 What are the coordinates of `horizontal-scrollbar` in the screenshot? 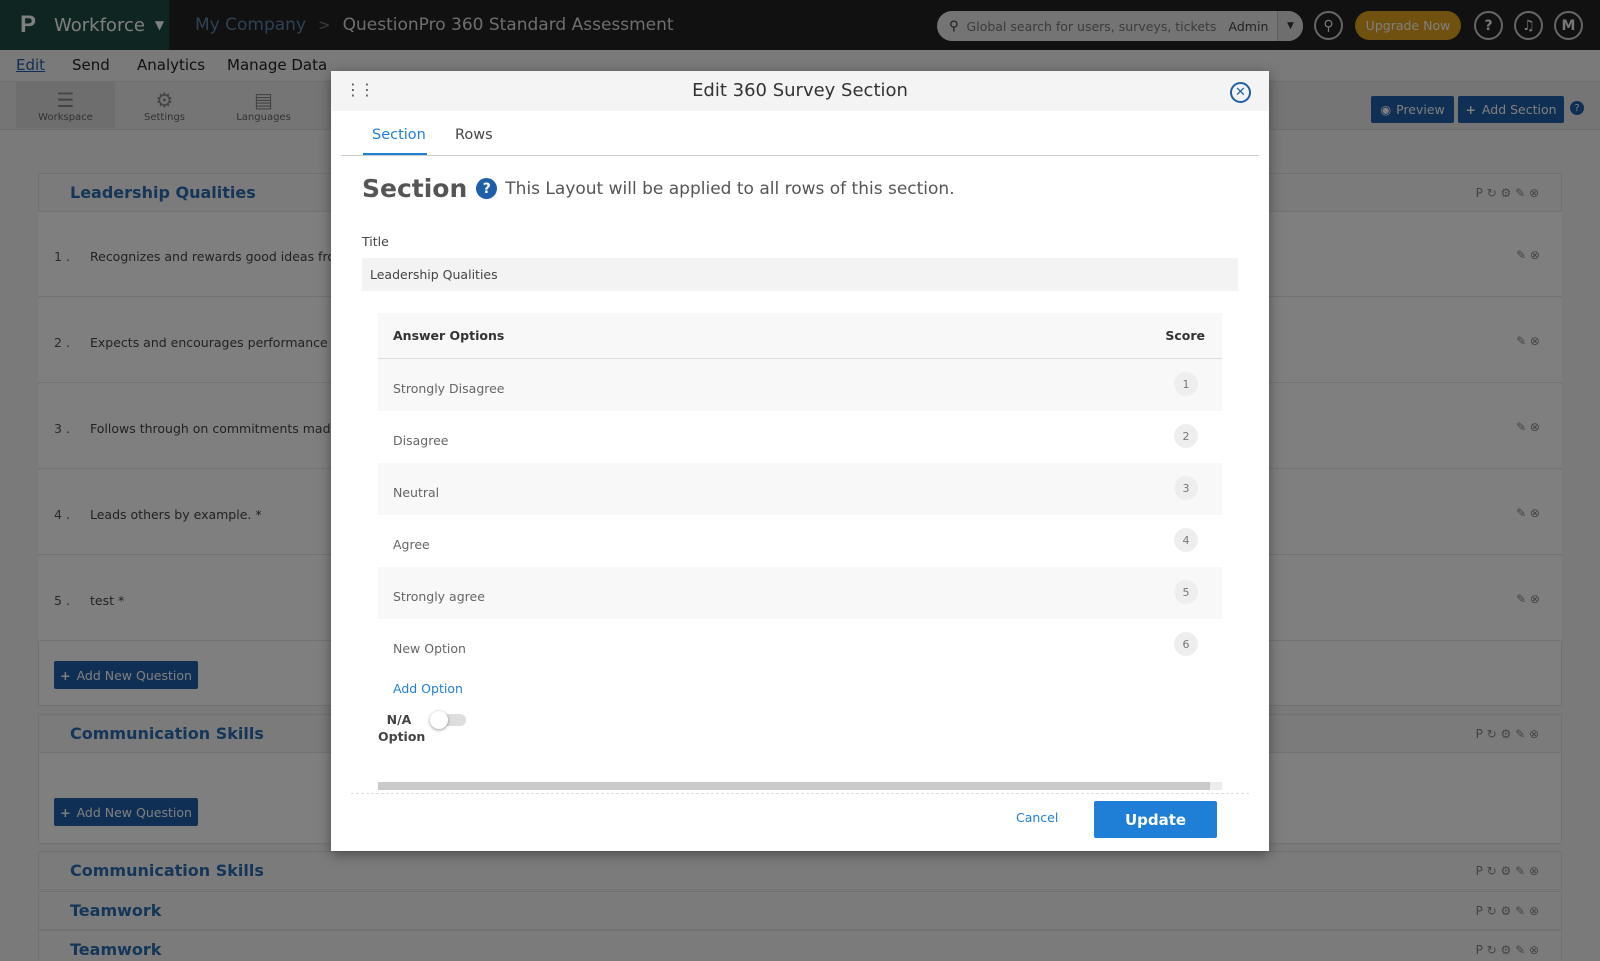 It's located at (800, 786).